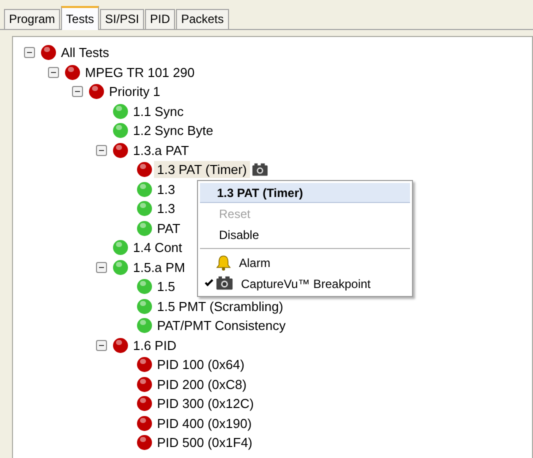  What do you see at coordinates (159, 267) in the screenshot?
I see `tree-item: 1.5.a PM` at bounding box center [159, 267].